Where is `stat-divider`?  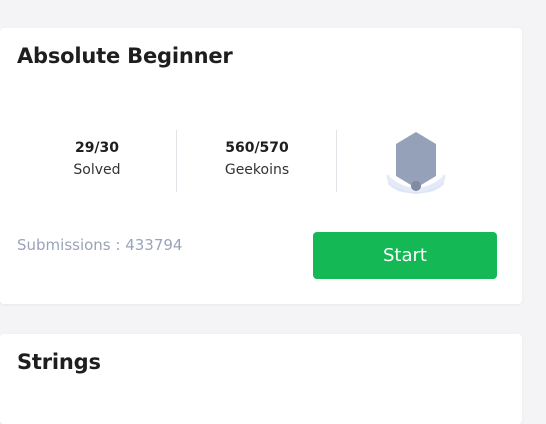 stat-divider is located at coordinates (336, 161).